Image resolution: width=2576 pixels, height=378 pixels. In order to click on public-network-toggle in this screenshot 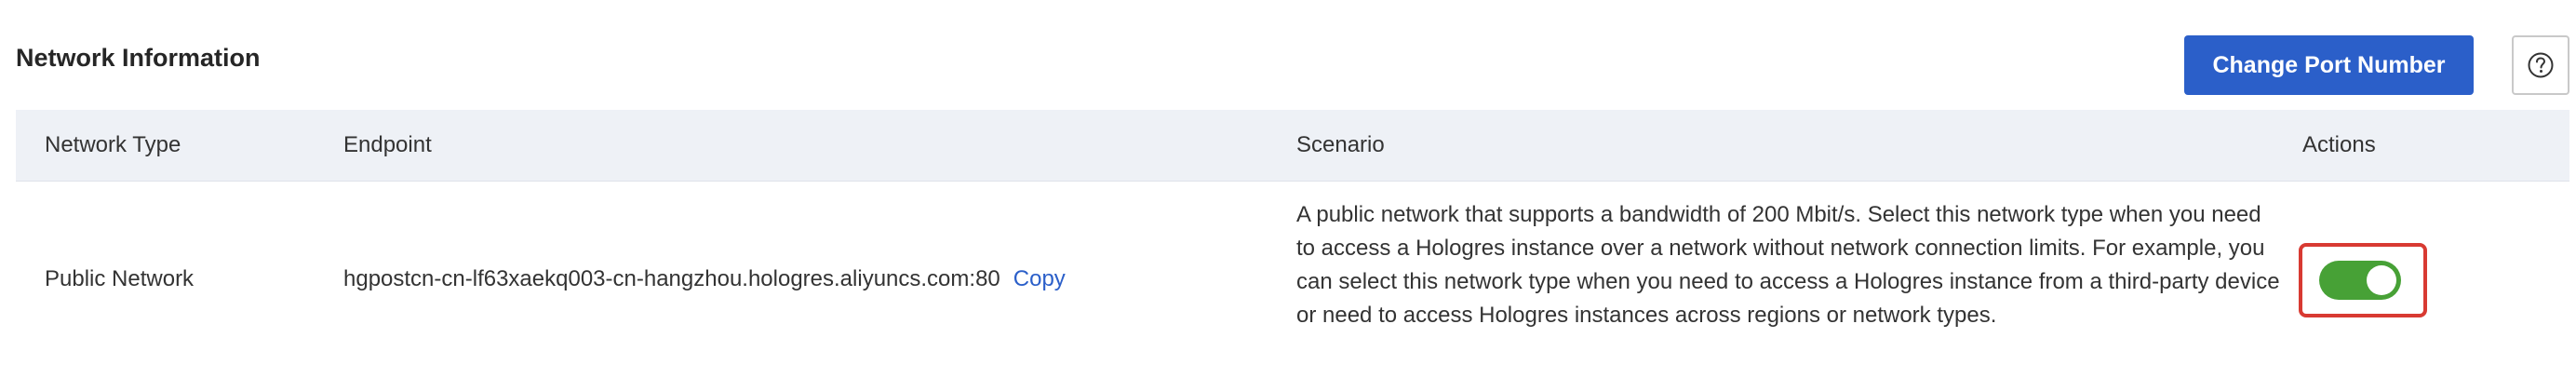, I will do `click(2360, 281)`.